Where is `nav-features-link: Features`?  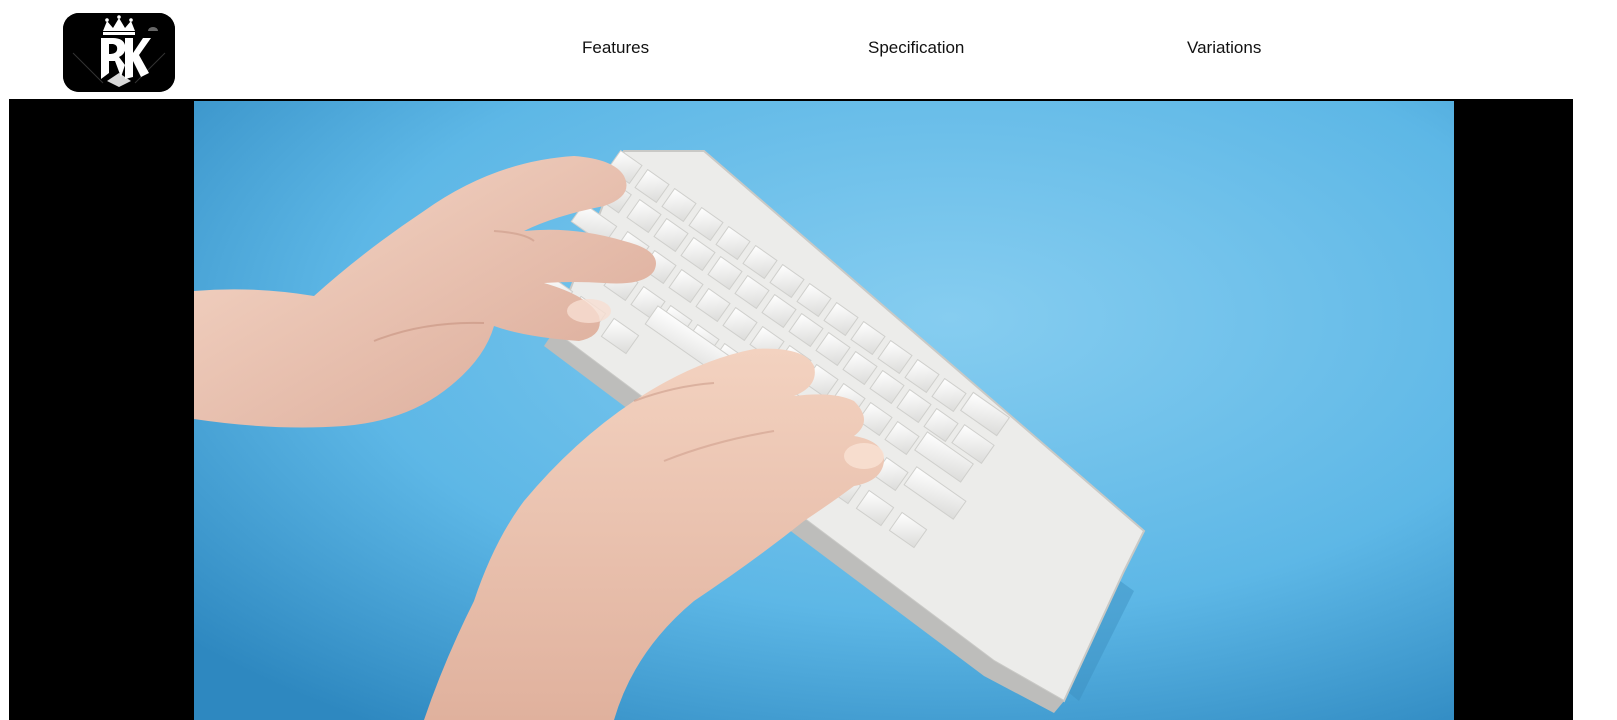 nav-features-link: Features is located at coordinates (615, 48).